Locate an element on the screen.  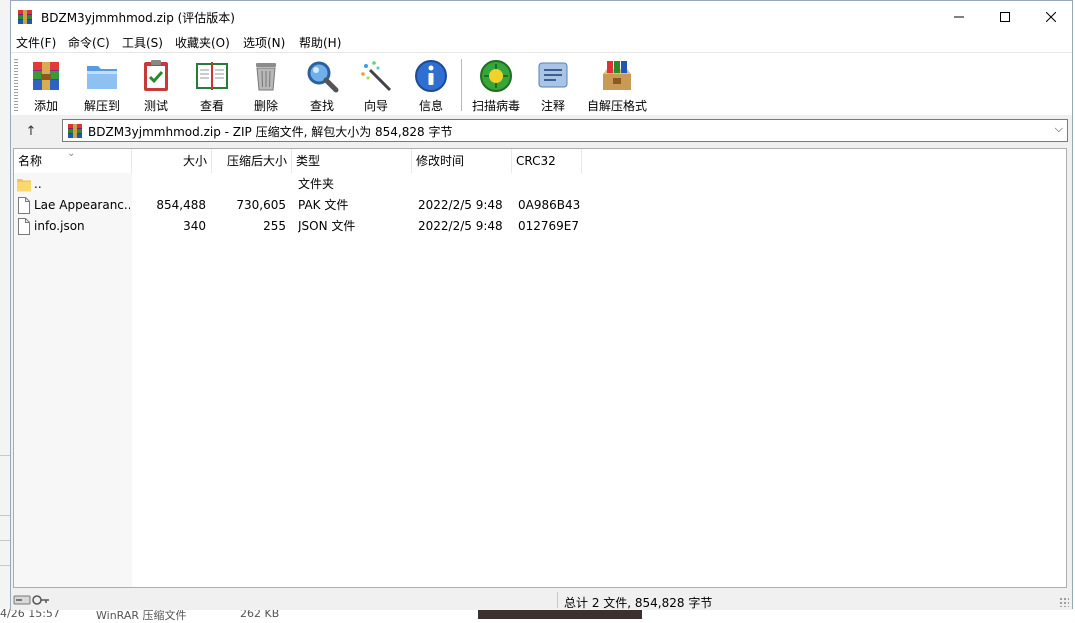
delete-button: 删除 is located at coordinates (266, 85).